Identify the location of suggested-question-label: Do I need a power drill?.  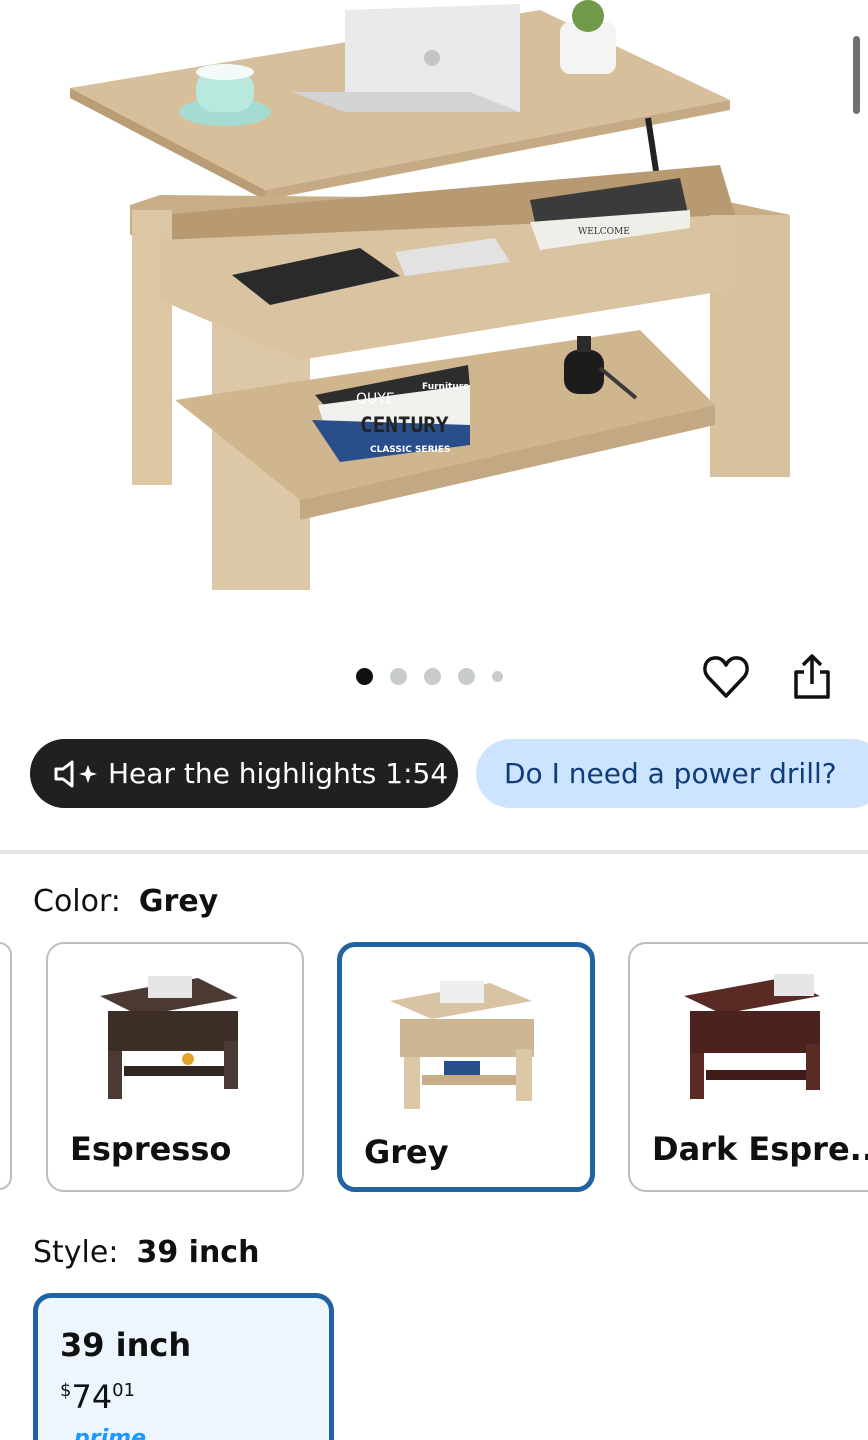
(670, 773).